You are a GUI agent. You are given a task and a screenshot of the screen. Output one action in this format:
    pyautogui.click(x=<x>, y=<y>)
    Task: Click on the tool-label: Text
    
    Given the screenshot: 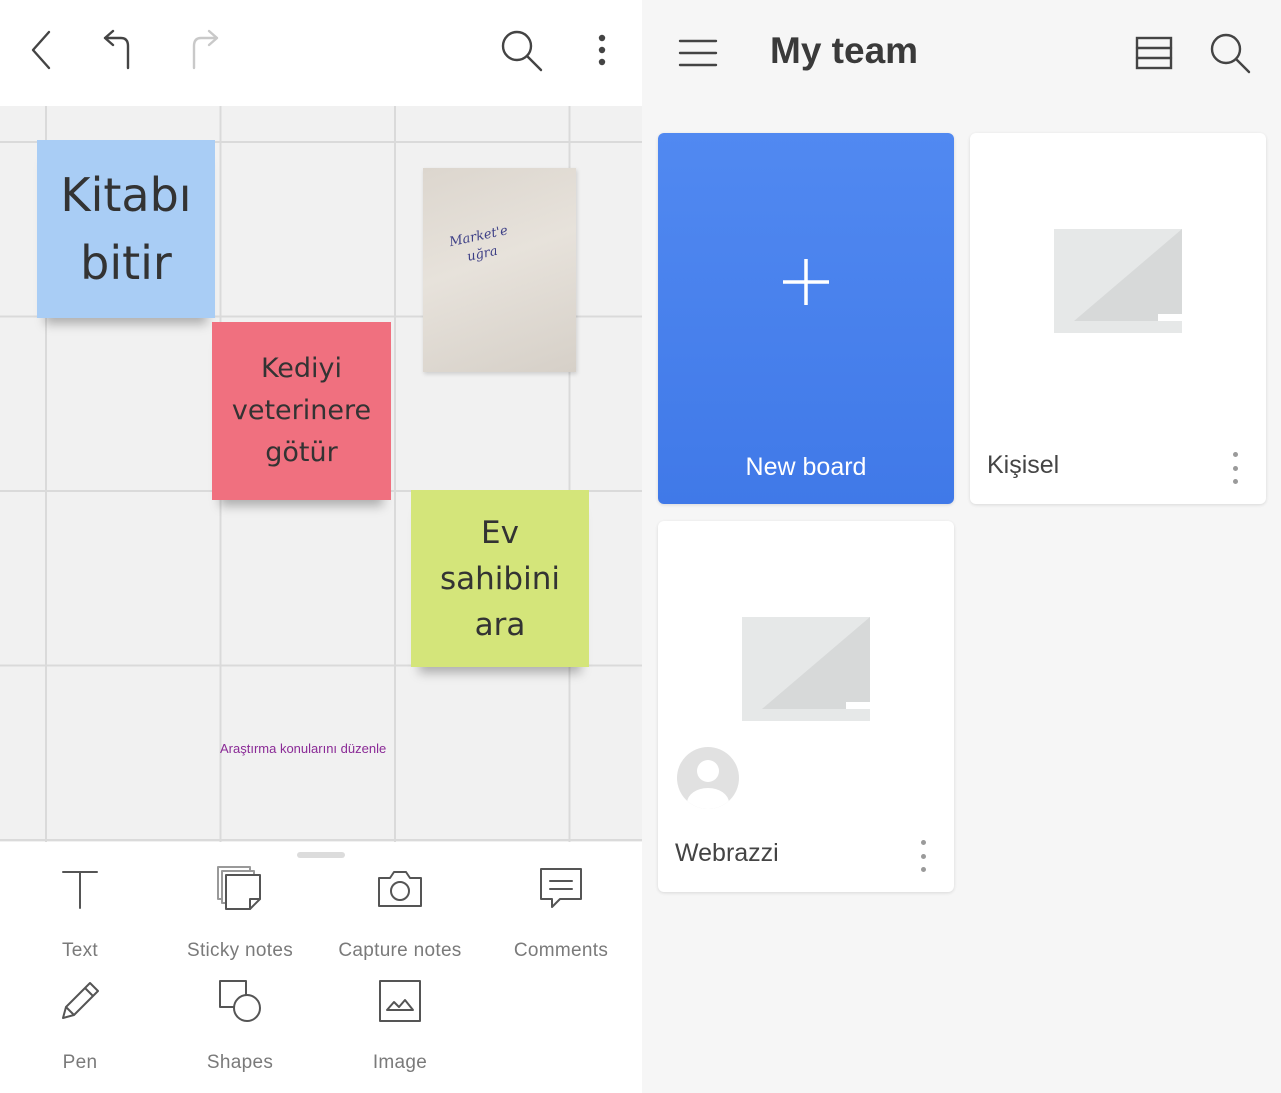 What is the action you would take?
    pyautogui.click(x=80, y=950)
    